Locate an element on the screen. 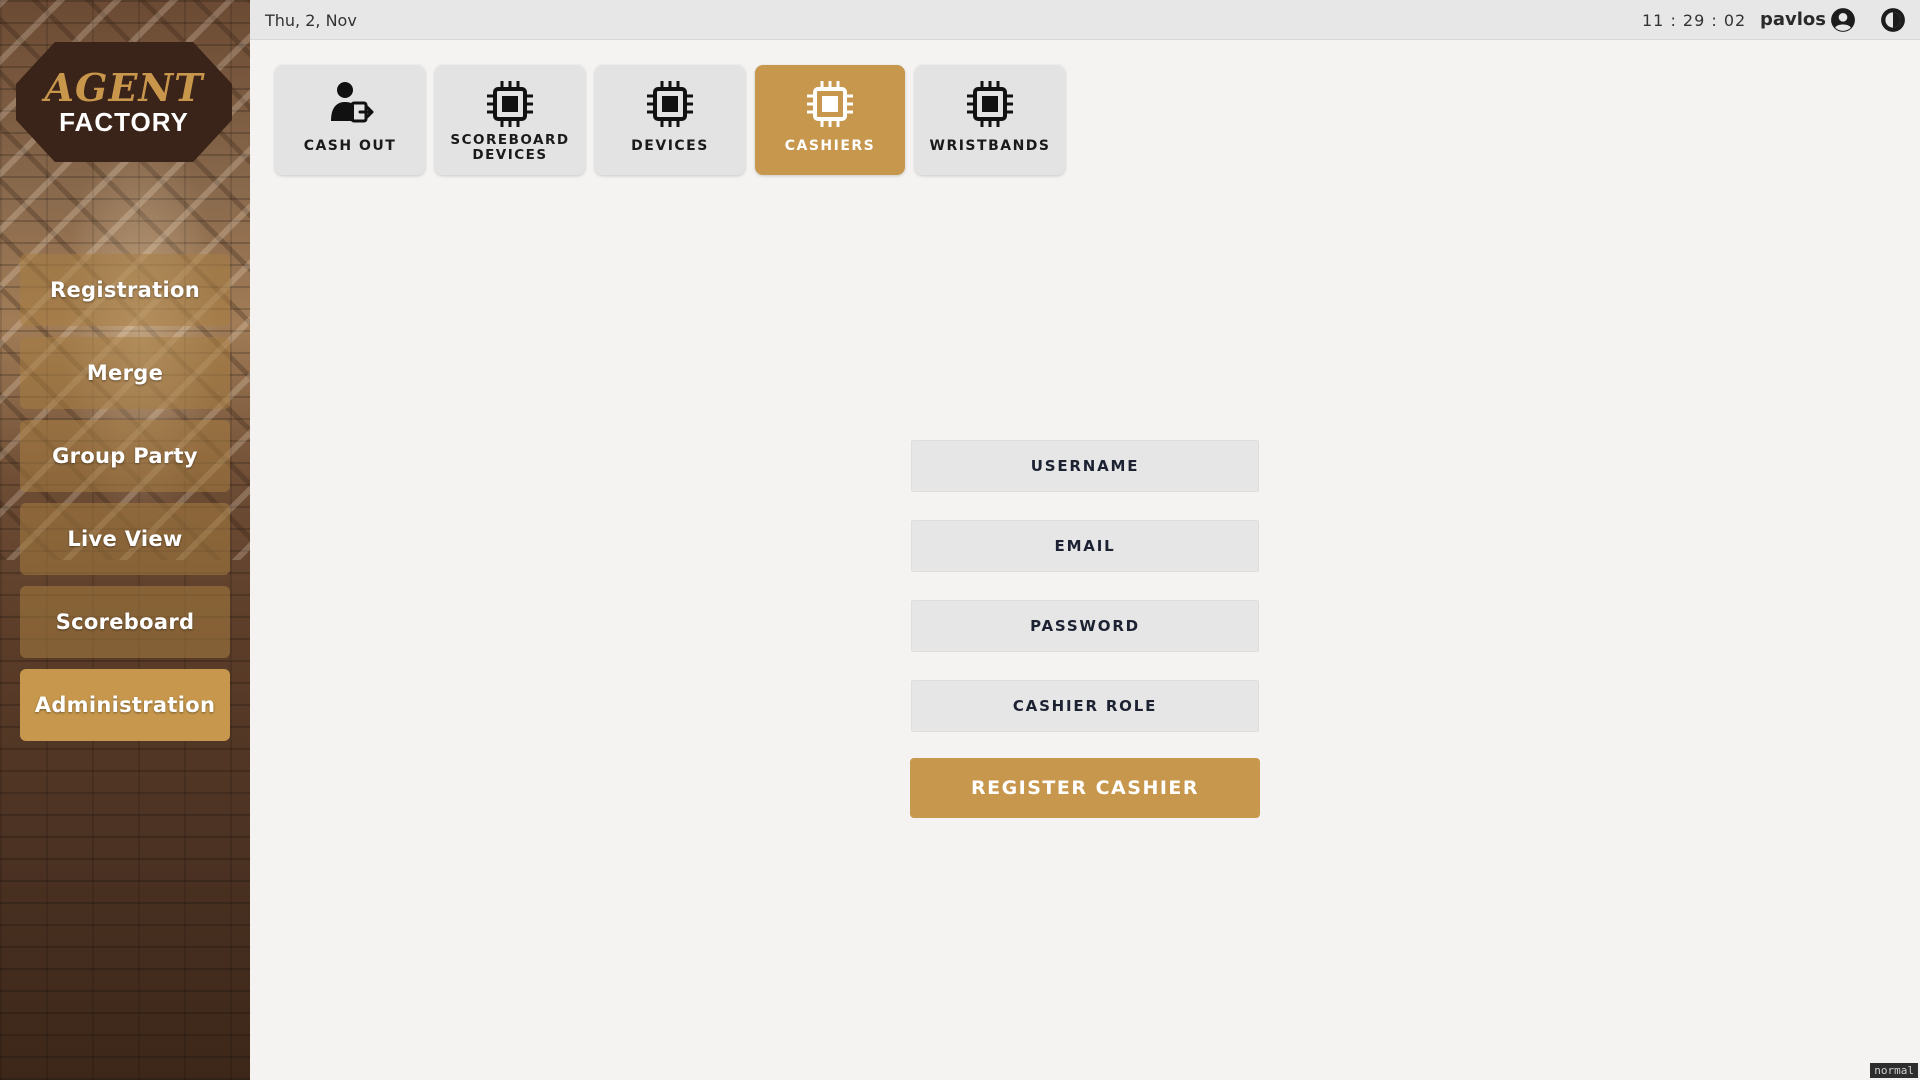  password-field is located at coordinates (1085, 626).